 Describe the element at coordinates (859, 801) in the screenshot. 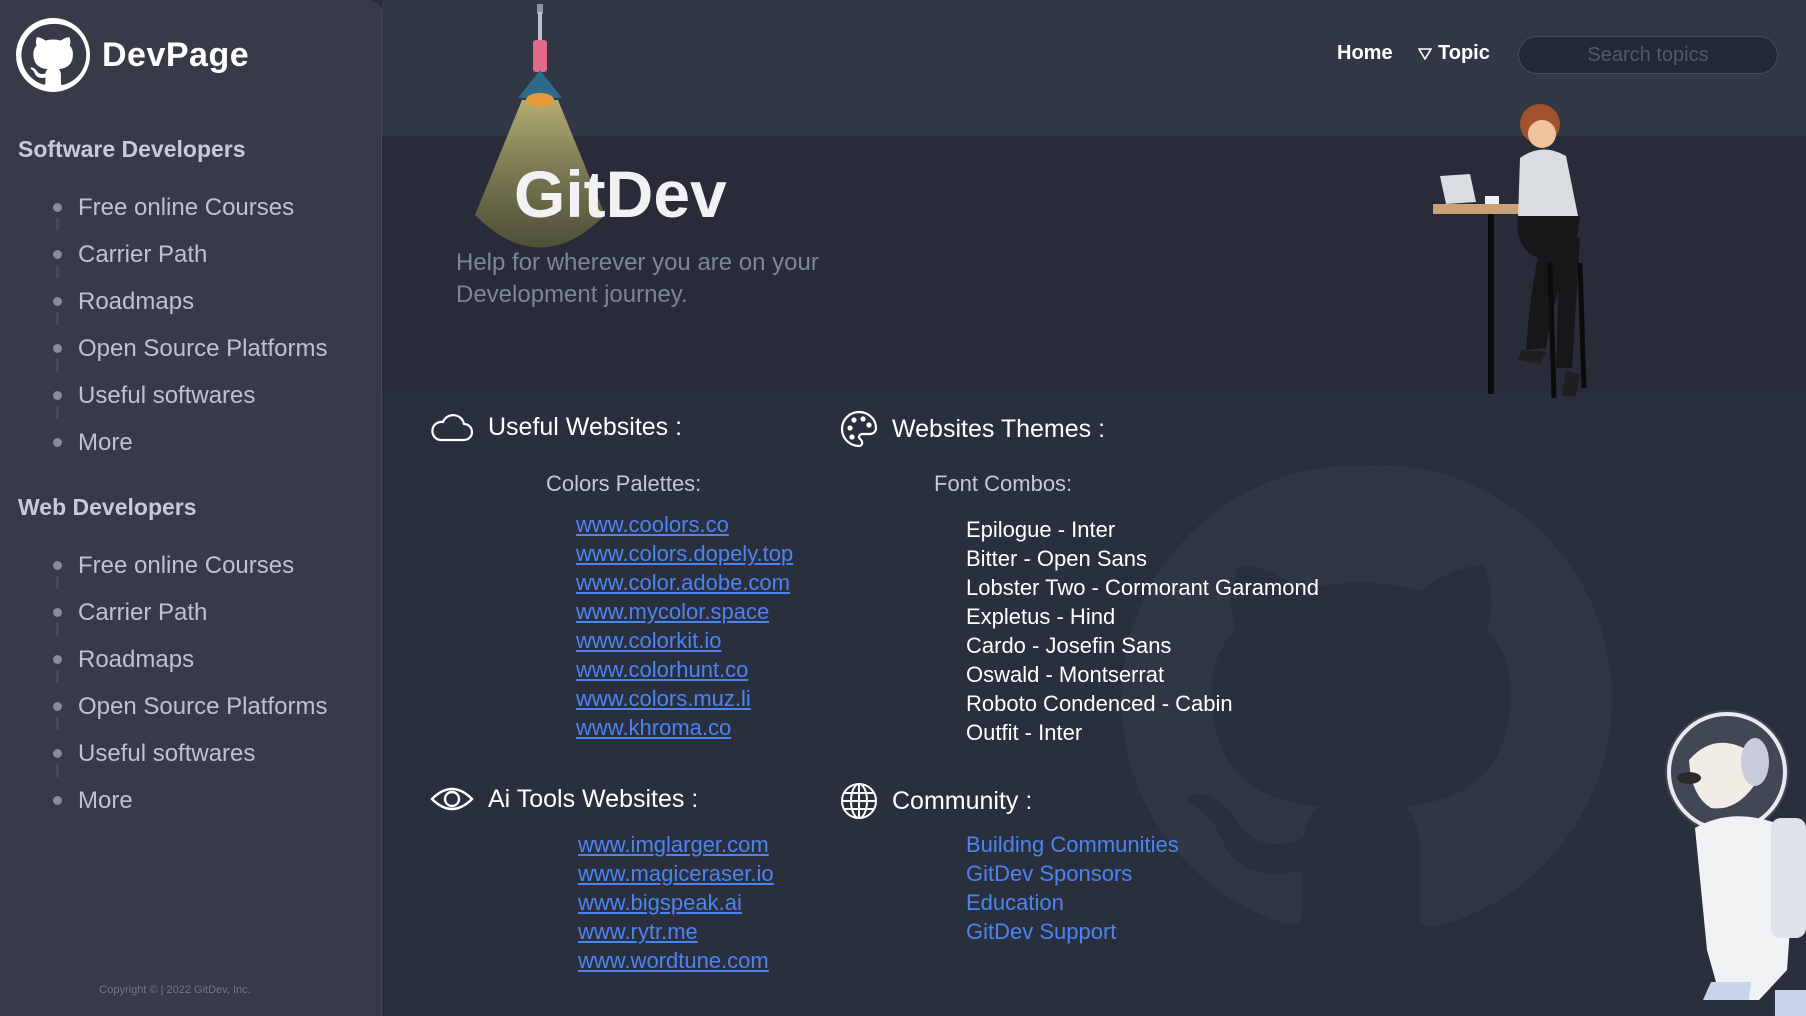

I see `globe-icon` at that location.